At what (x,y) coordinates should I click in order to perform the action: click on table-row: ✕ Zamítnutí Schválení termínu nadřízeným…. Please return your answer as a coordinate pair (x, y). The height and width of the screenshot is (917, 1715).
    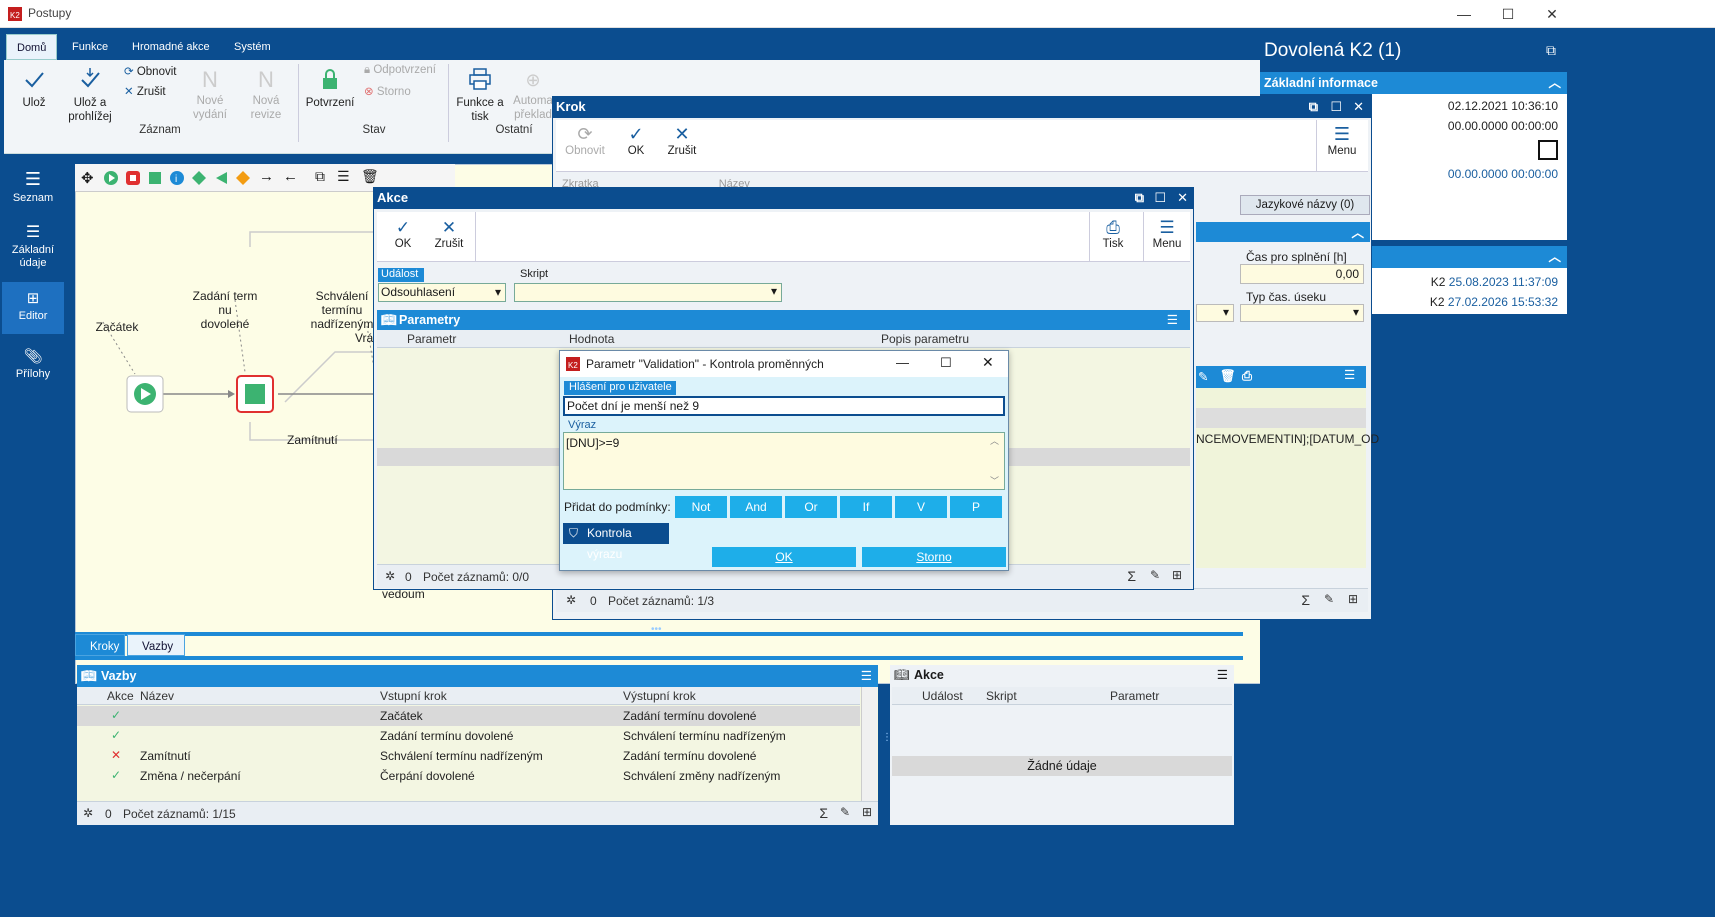
    Looking at the image, I should click on (468, 756).